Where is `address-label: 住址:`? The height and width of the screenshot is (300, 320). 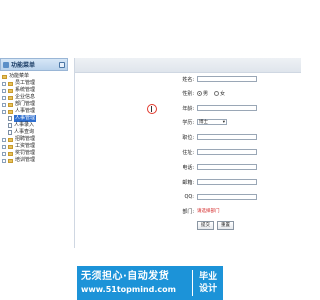
address-label: 住址: is located at coordinates (188, 152).